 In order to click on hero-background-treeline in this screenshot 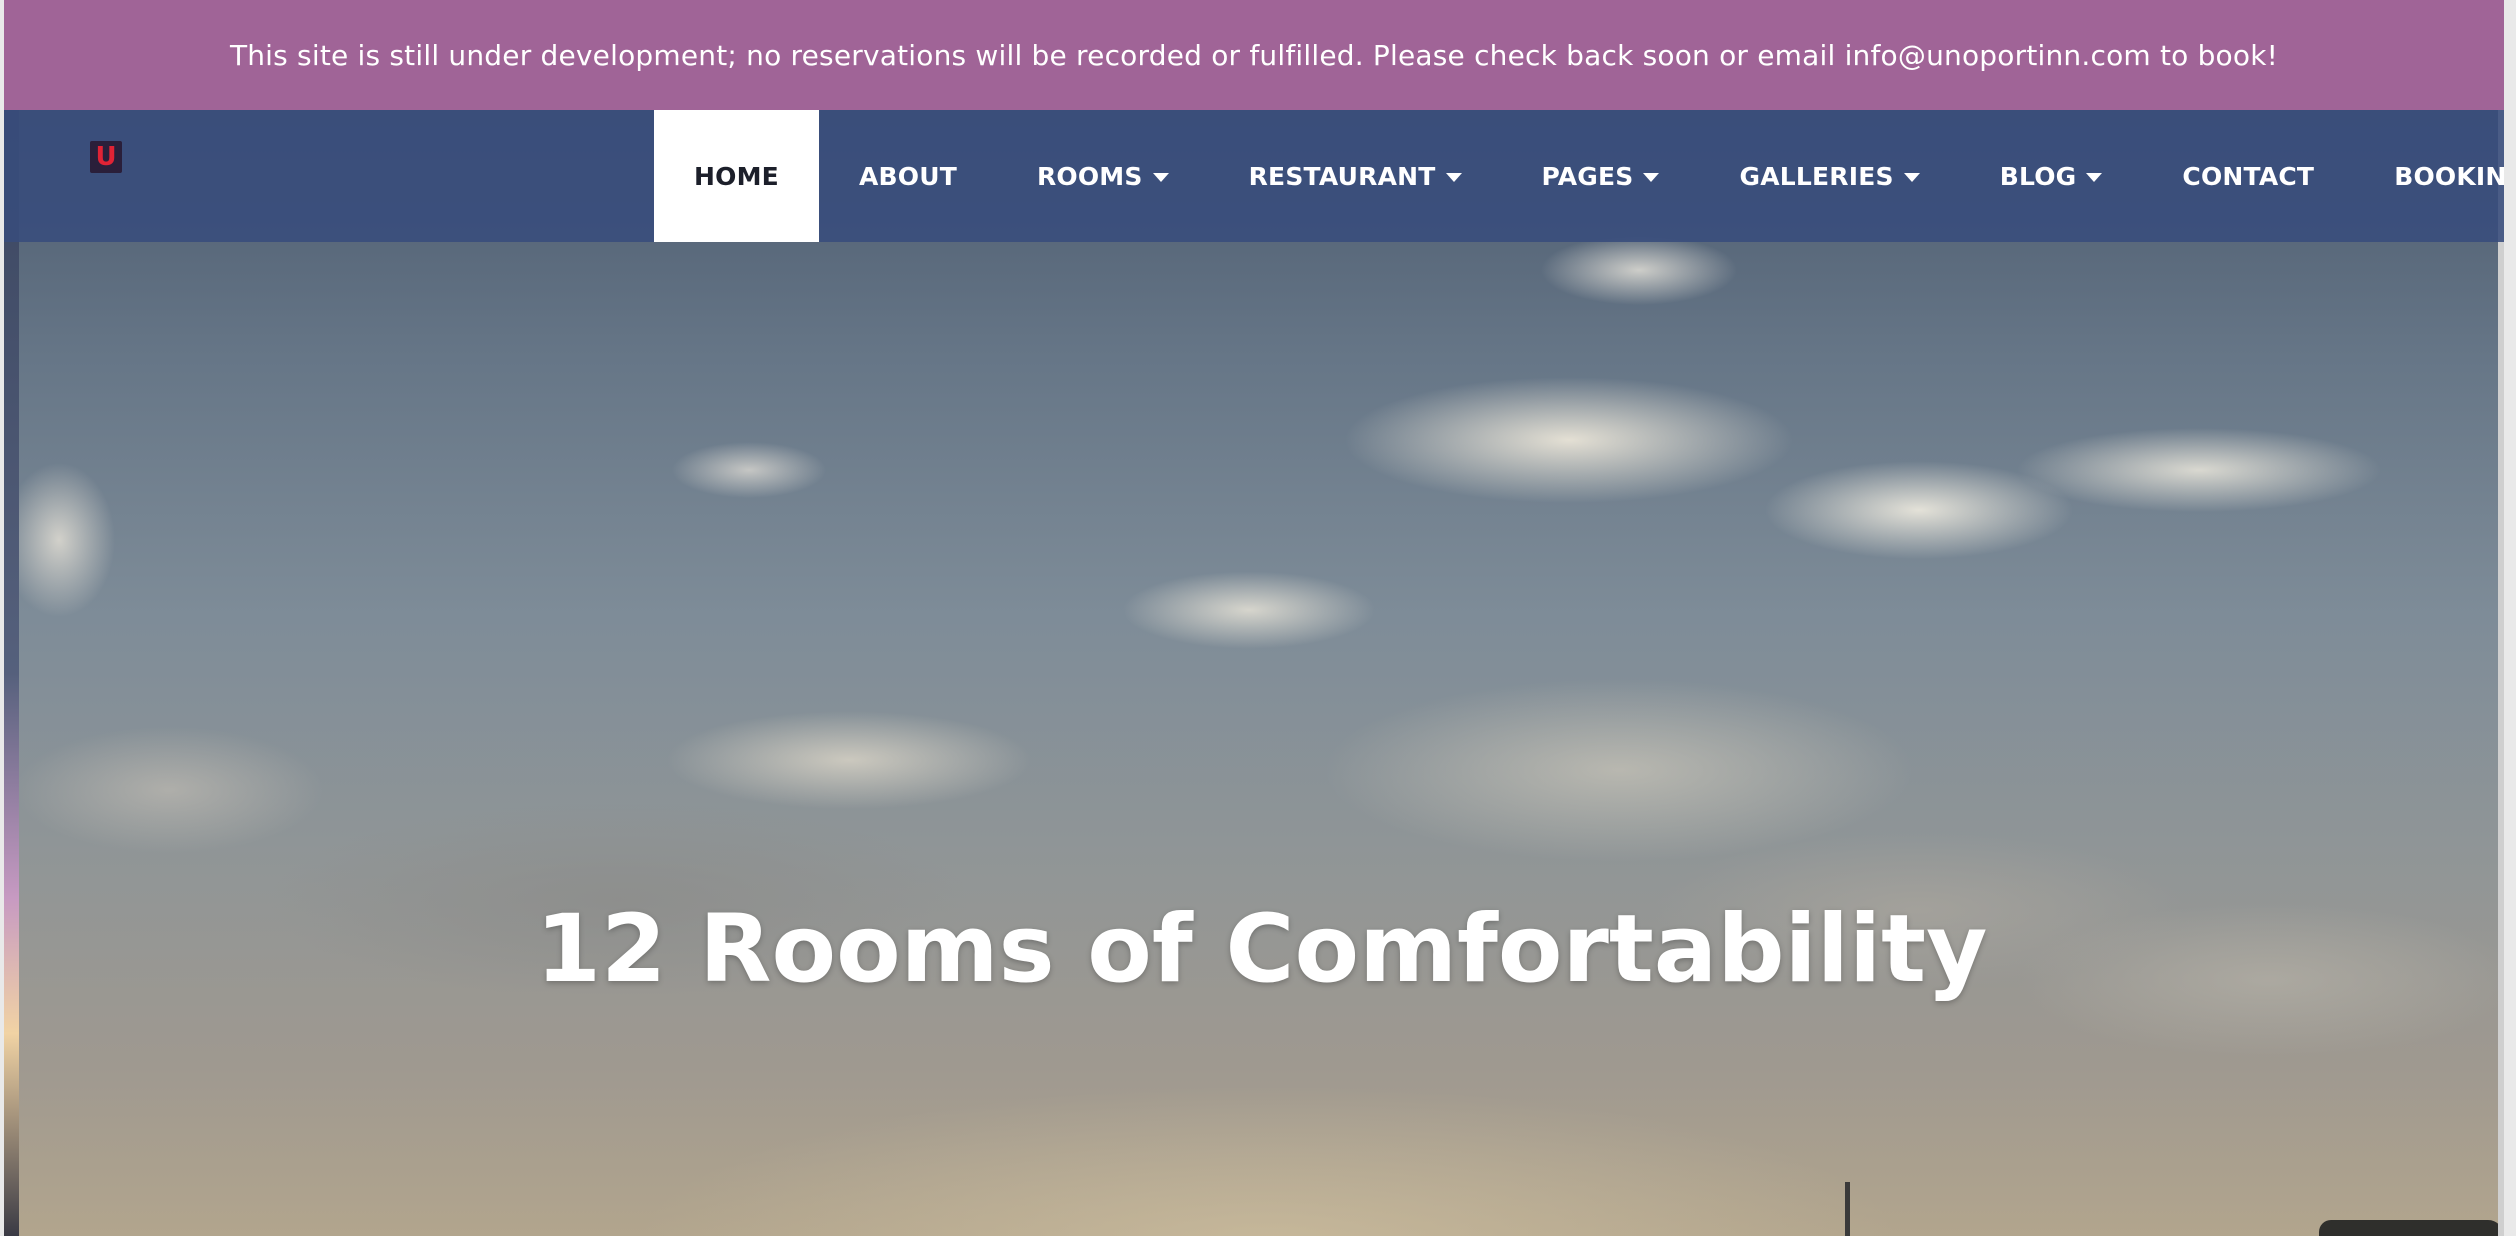, I will do `click(2411, 1228)`.